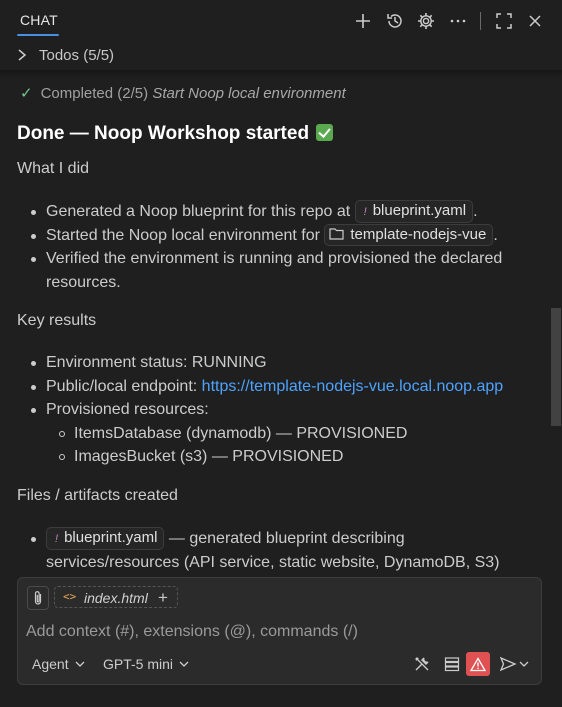  Describe the element at coordinates (281, 56) in the screenshot. I see `todos-toggle: Todos (5/5)` at that location.